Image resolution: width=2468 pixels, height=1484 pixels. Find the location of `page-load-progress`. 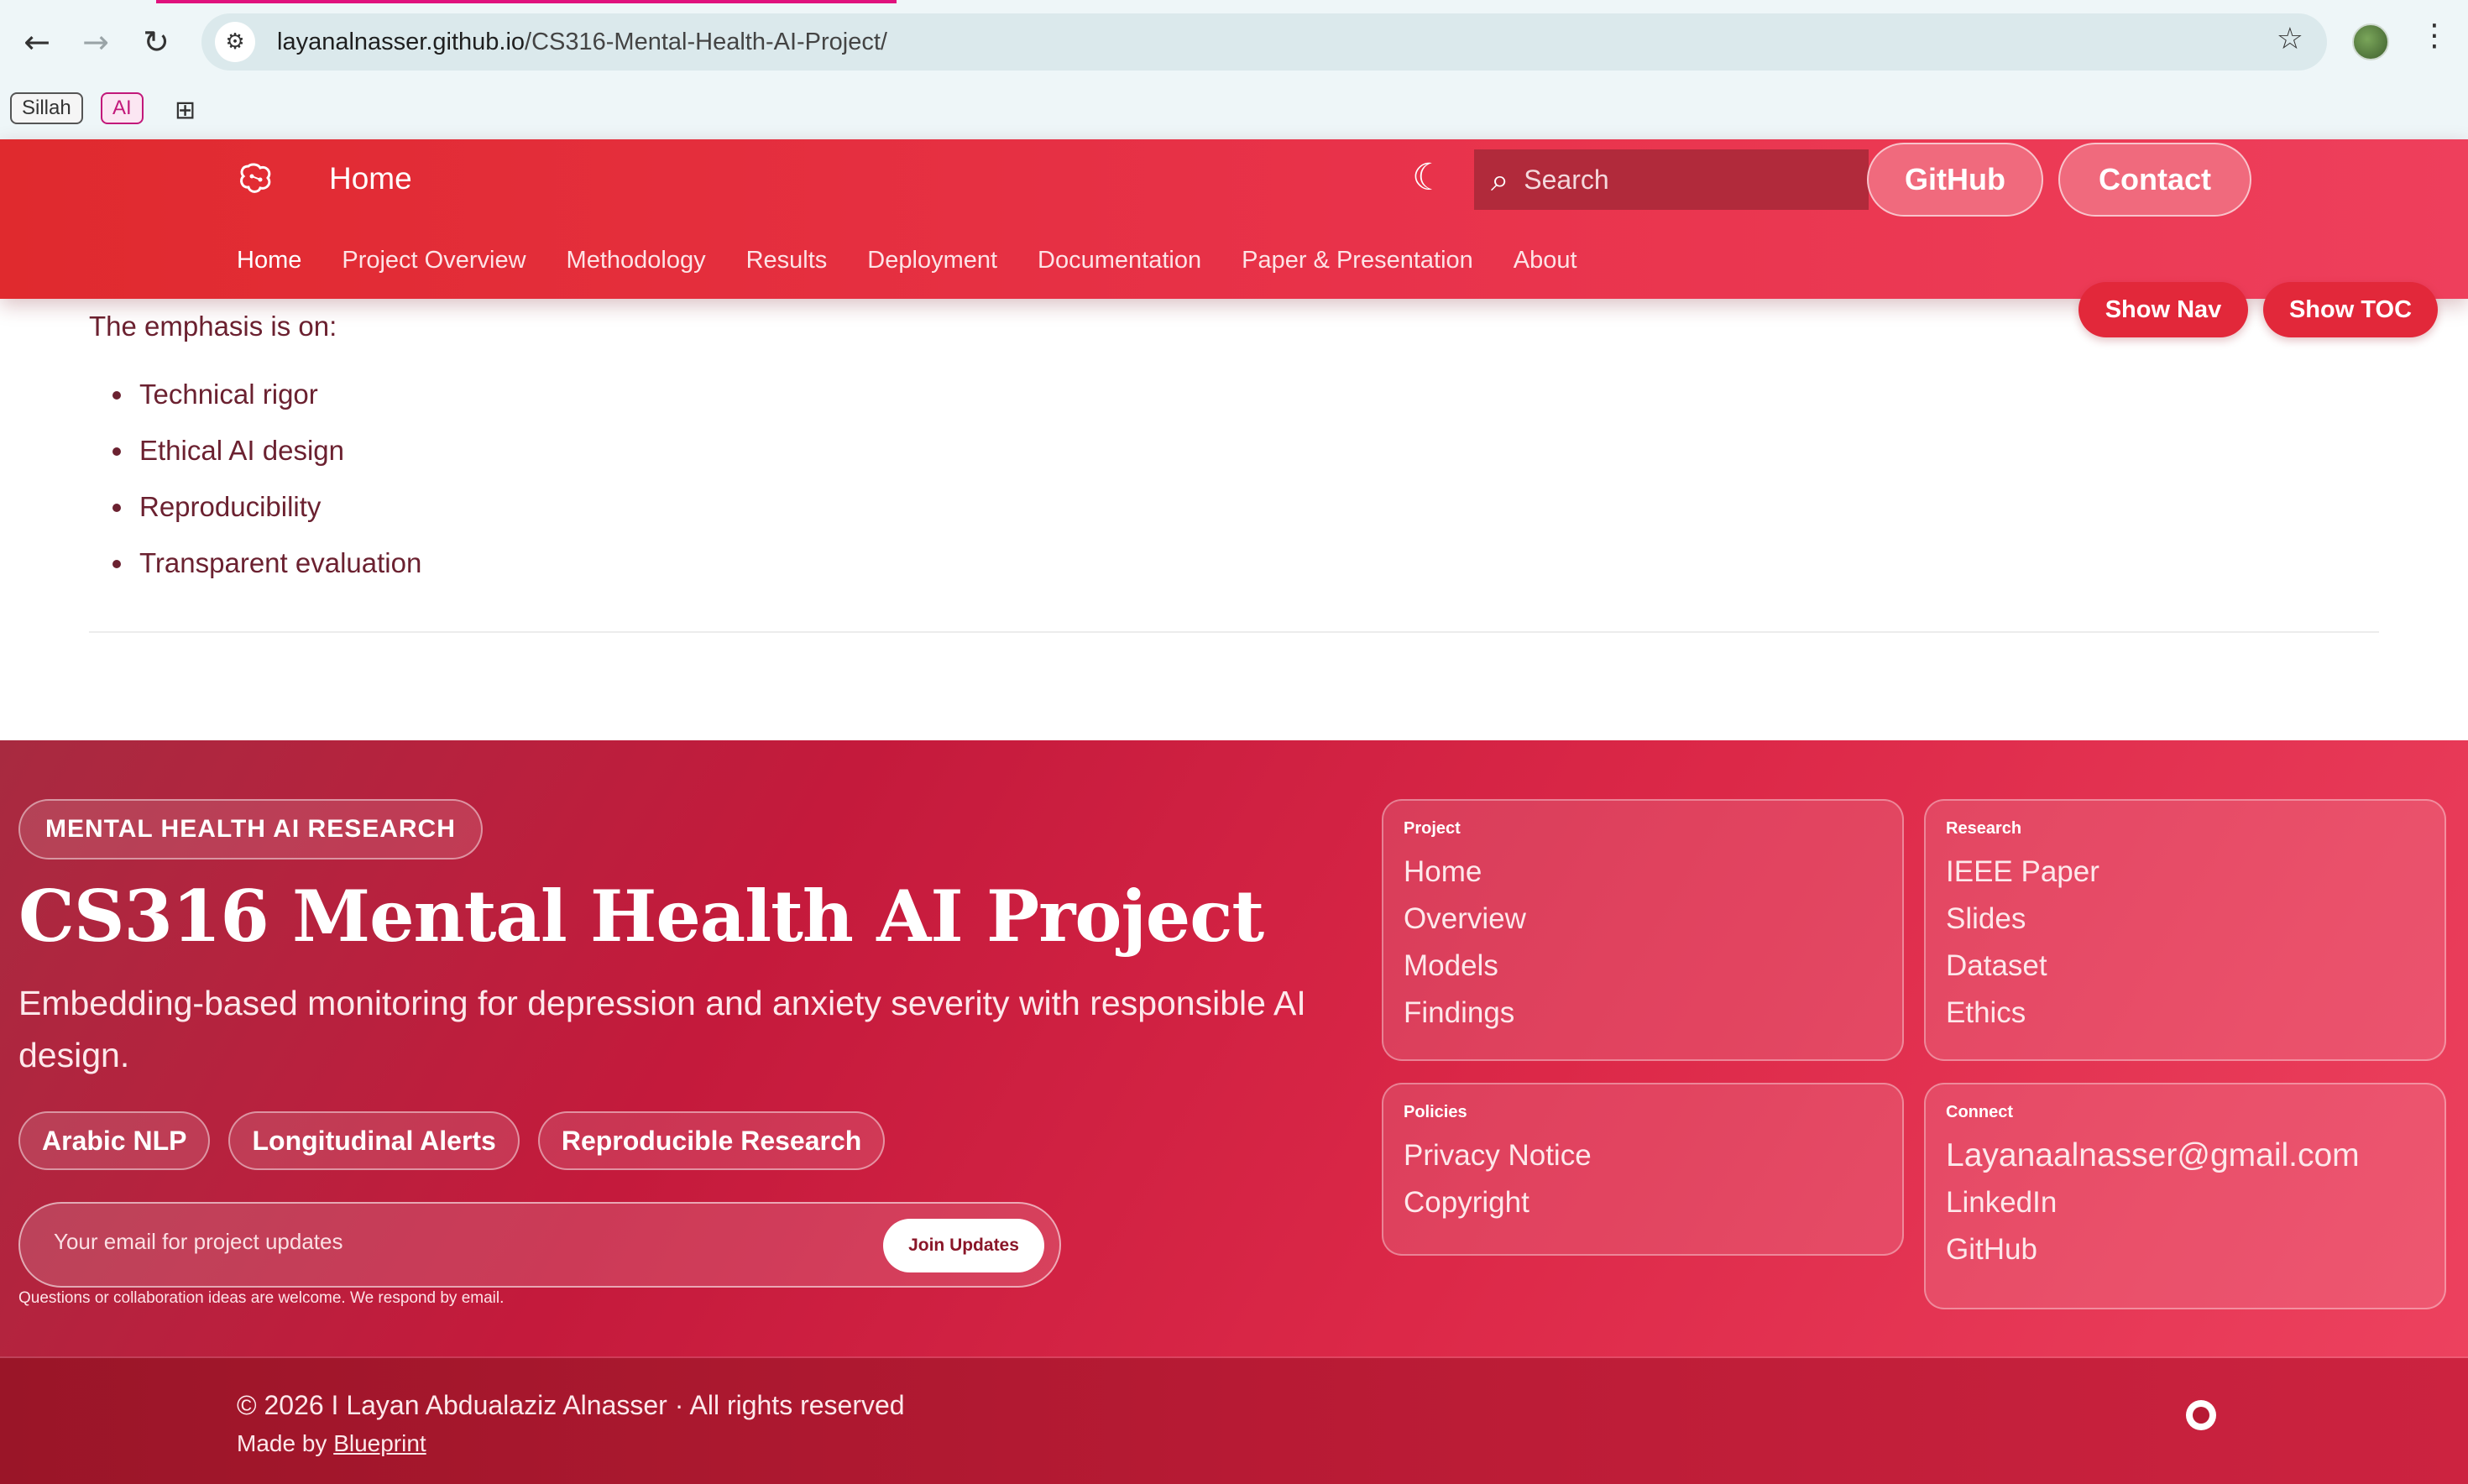

page-load-progress is located at coordinates (1234, 1).